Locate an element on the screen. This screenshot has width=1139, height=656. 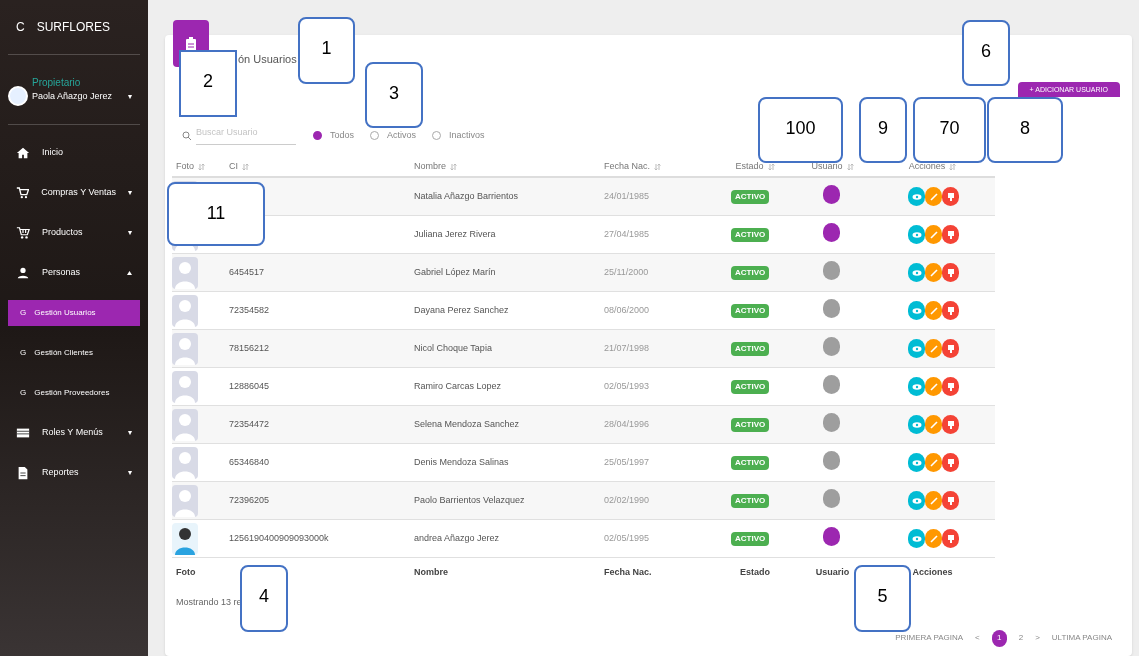
pagination-link: ULTIMA PAGINA is located at coordinates (1081, 638).